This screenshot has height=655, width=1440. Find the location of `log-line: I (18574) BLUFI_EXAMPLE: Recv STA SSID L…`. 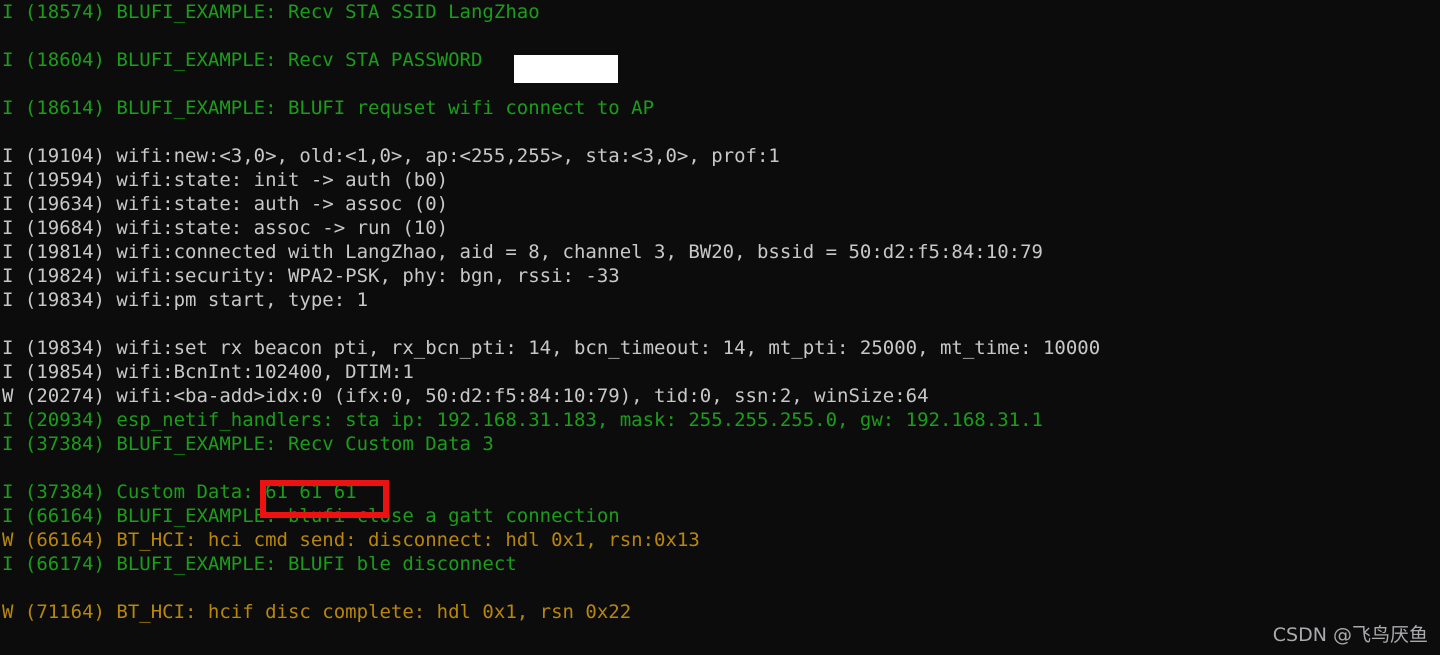

log-line: I (18574) BLUFI_EXAMPLE: Recv STA SSID L… is located at coordinates (271, 12).